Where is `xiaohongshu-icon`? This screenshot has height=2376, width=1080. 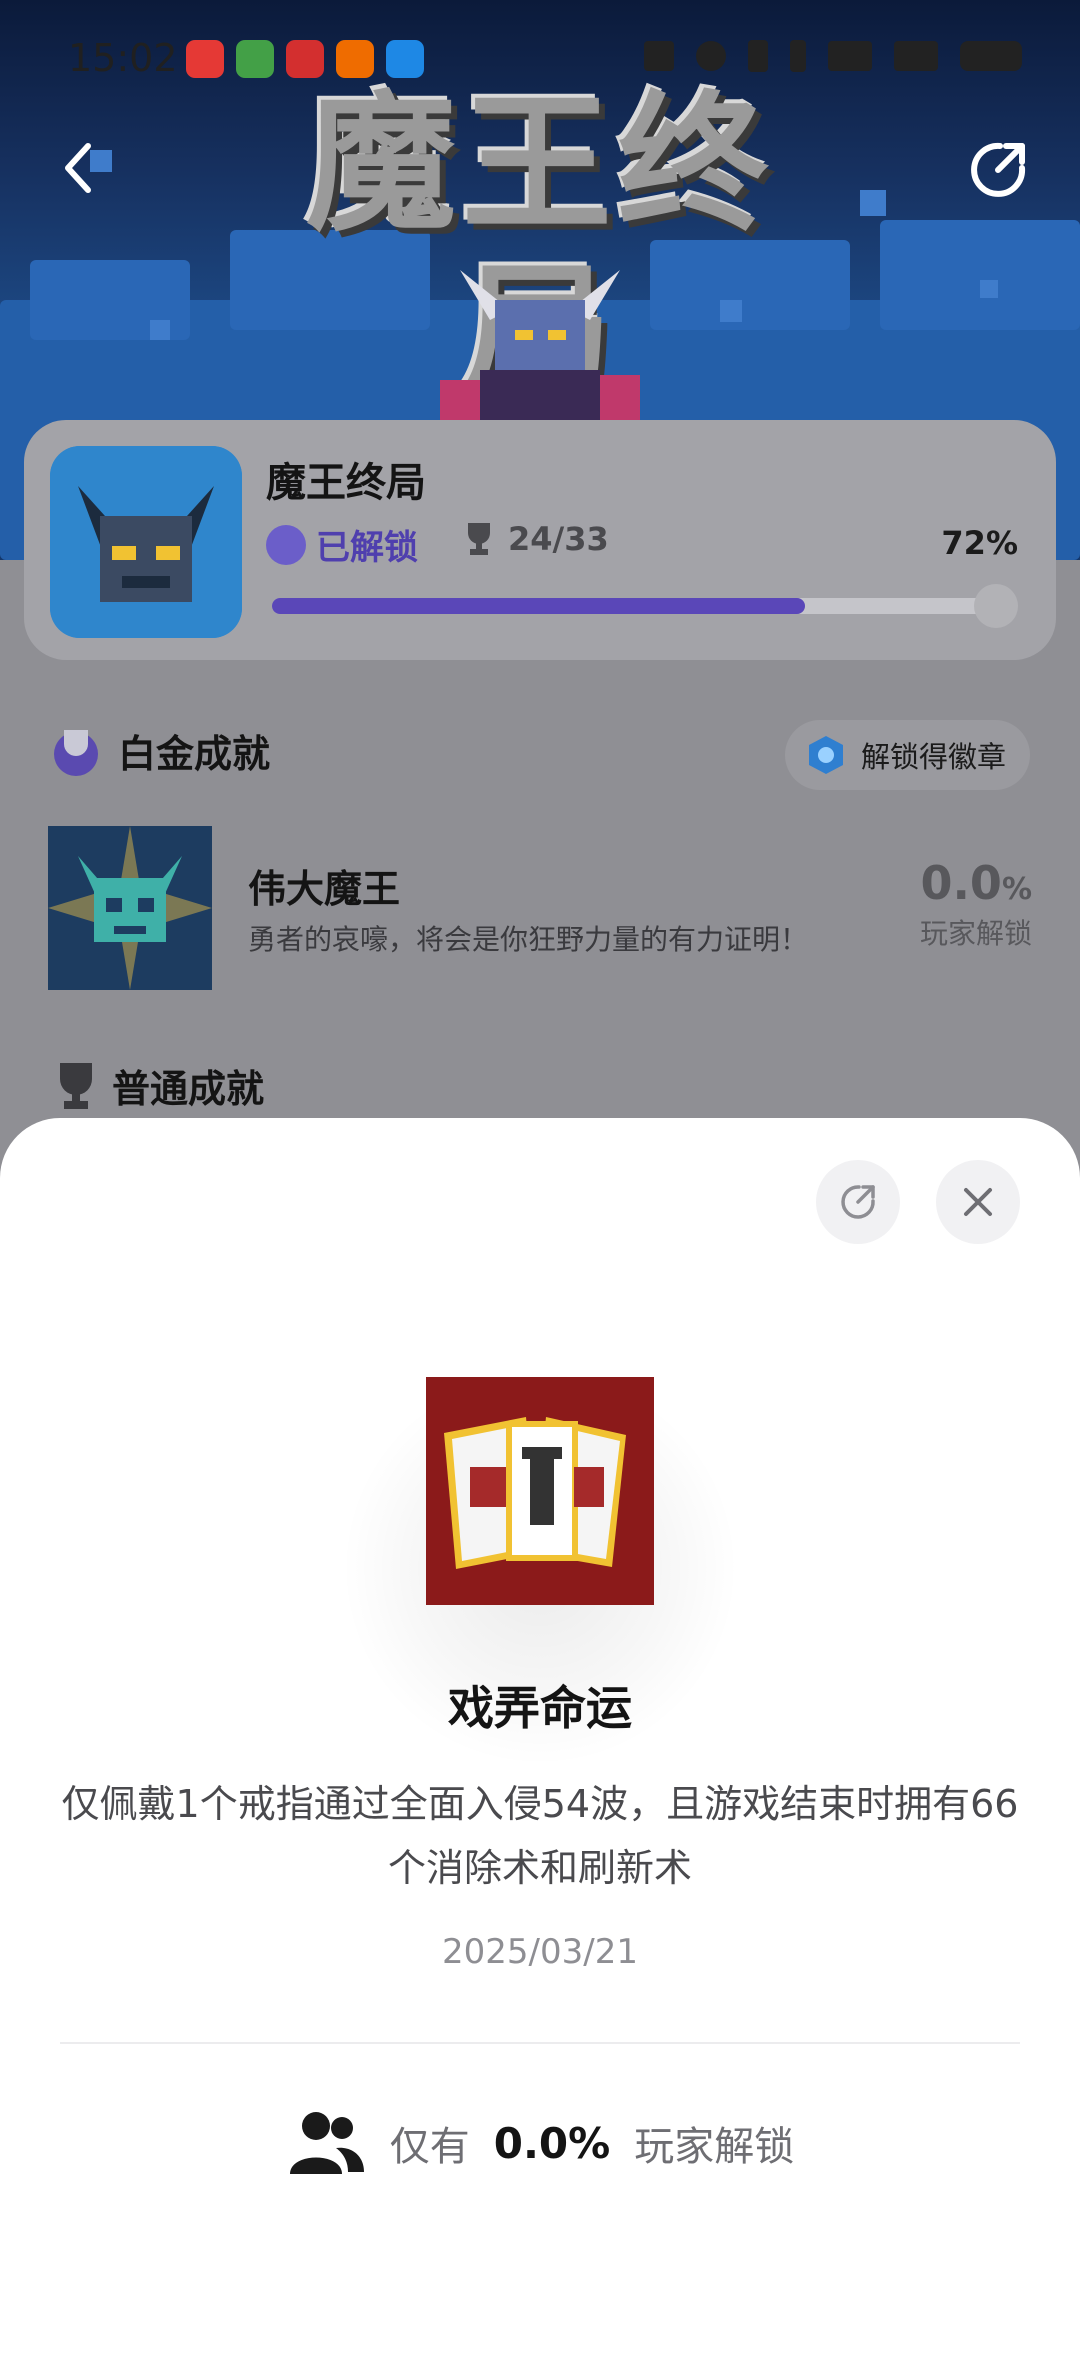 xiaohongshu-icon is located at coordinates (205, 59).